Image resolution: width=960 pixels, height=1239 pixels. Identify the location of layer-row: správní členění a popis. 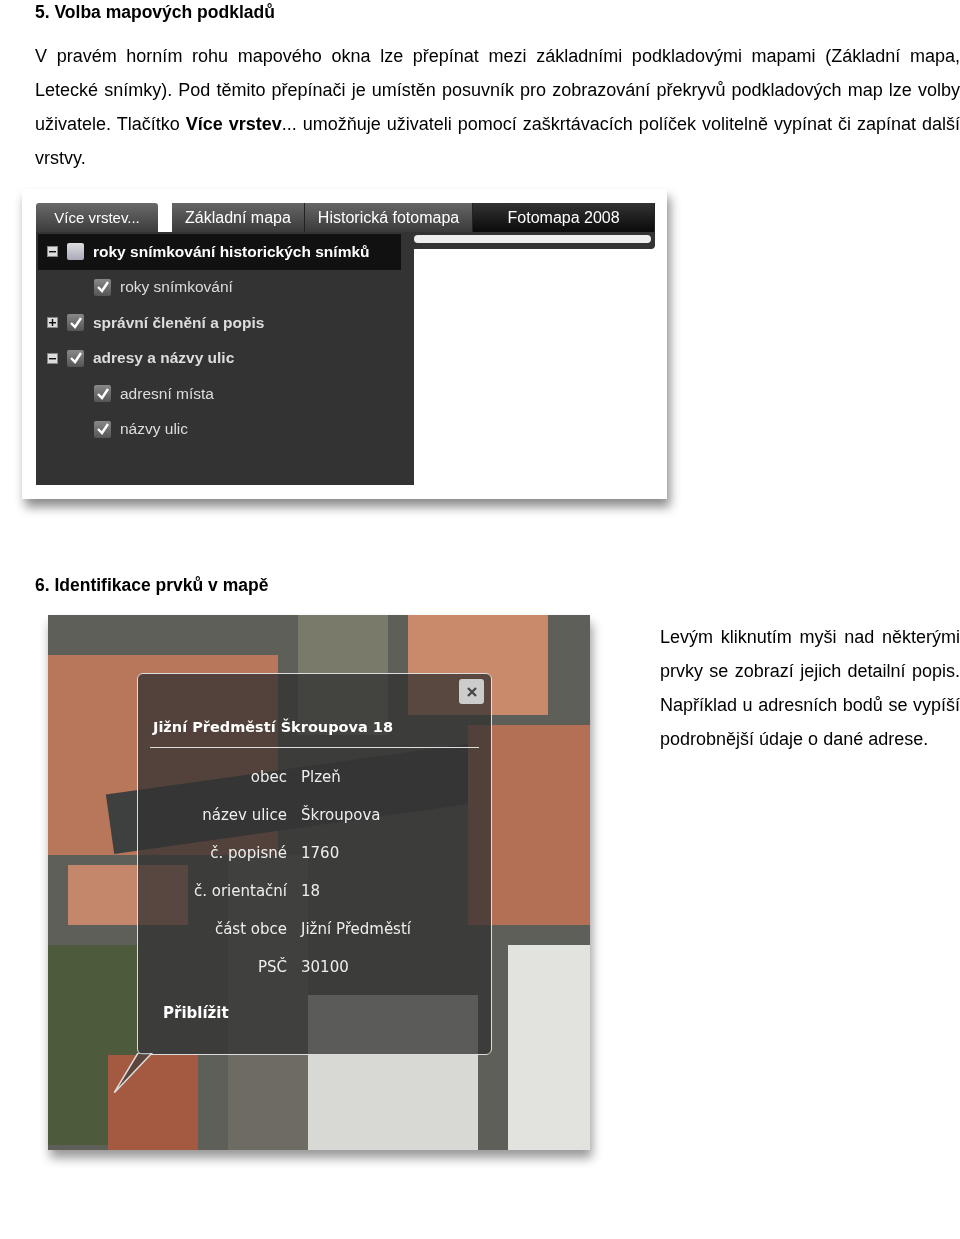
(225, 323).